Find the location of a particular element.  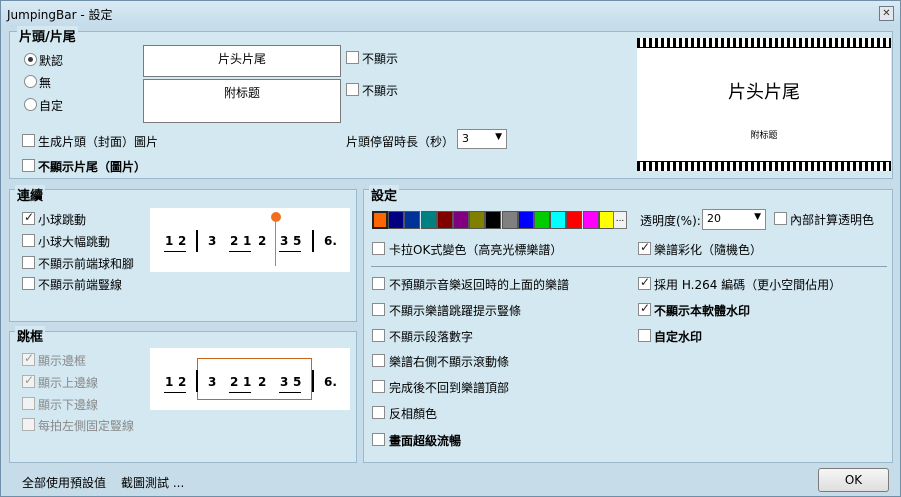

settings-title: 設定 is located at coordinates (384, 194).